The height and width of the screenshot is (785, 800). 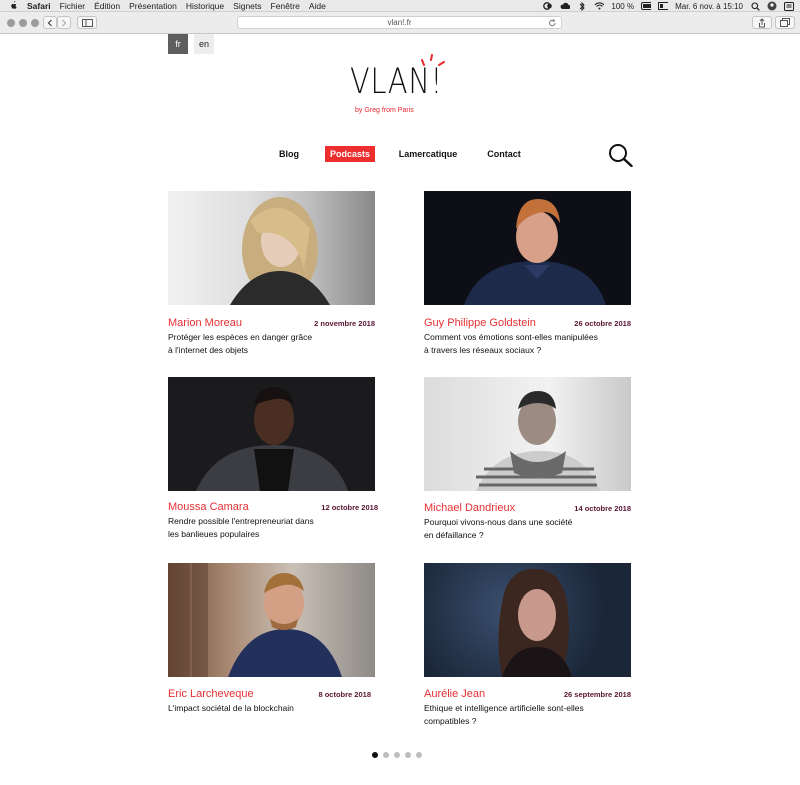 I want to click on chevron-right-icon, so click(x=64, y=22).